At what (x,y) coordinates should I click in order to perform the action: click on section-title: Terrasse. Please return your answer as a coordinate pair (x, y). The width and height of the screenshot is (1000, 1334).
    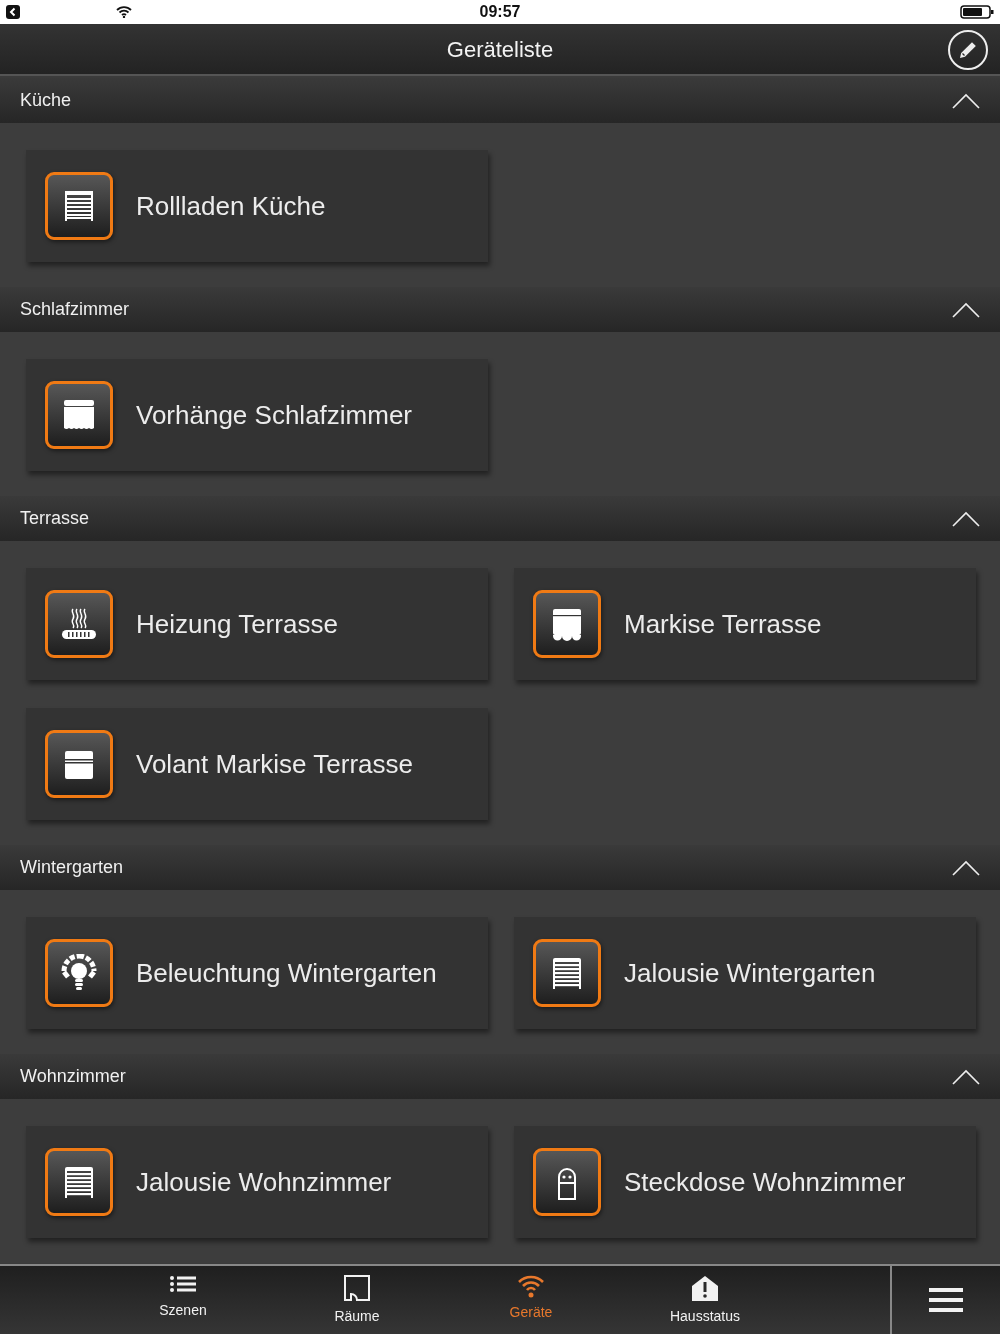
    Looking at the image, I should click on (55, 518).